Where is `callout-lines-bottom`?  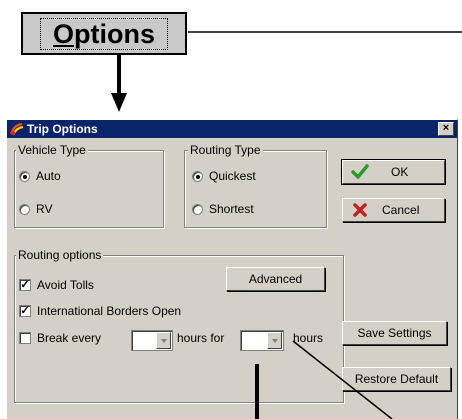 callout-lines-bottom is located at coordinates (324, 379).